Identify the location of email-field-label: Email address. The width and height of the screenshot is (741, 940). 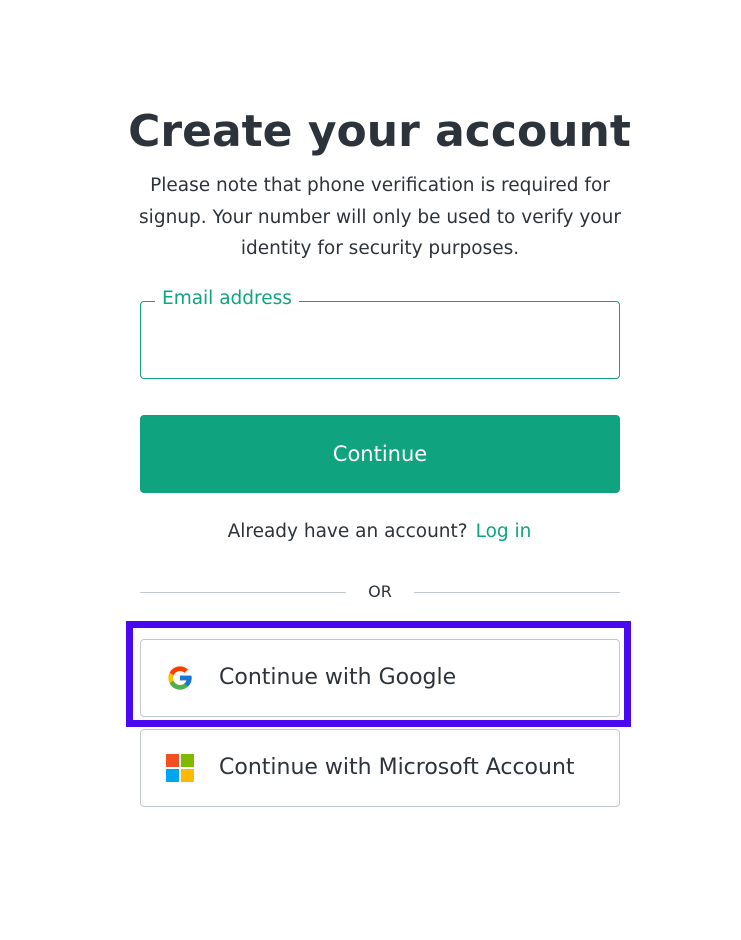
(227, 299).